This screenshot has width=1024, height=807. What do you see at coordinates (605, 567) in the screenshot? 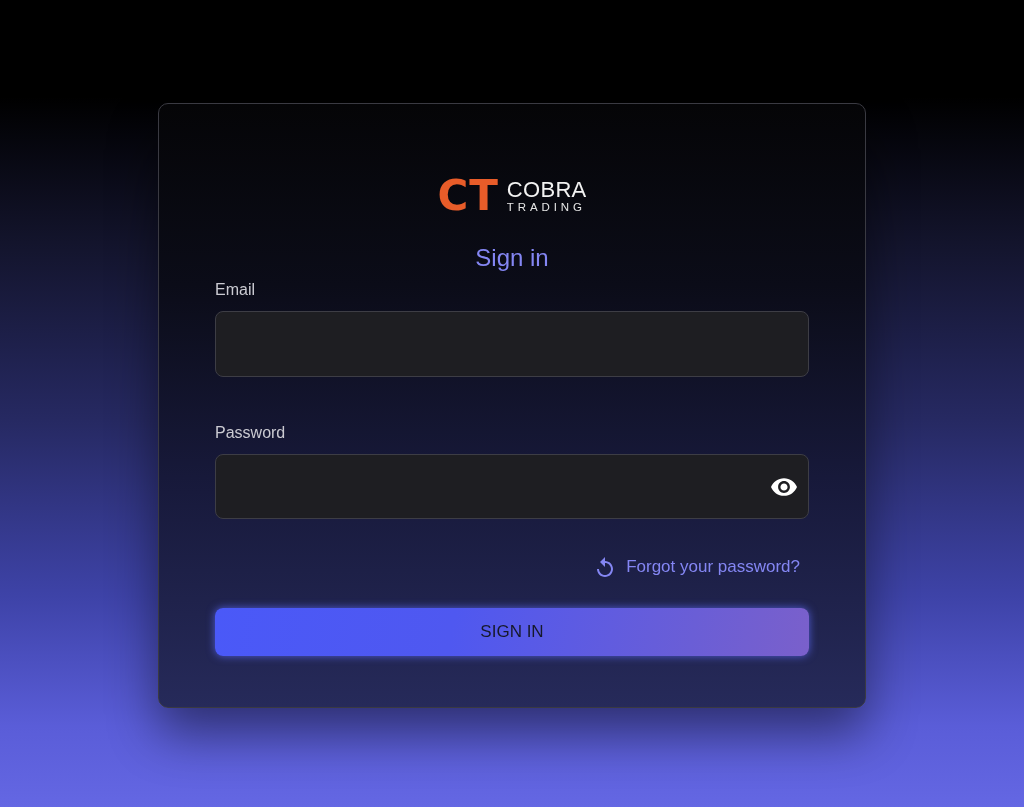
I see `circular-arrow-icon` at bounding box center [605, 567].